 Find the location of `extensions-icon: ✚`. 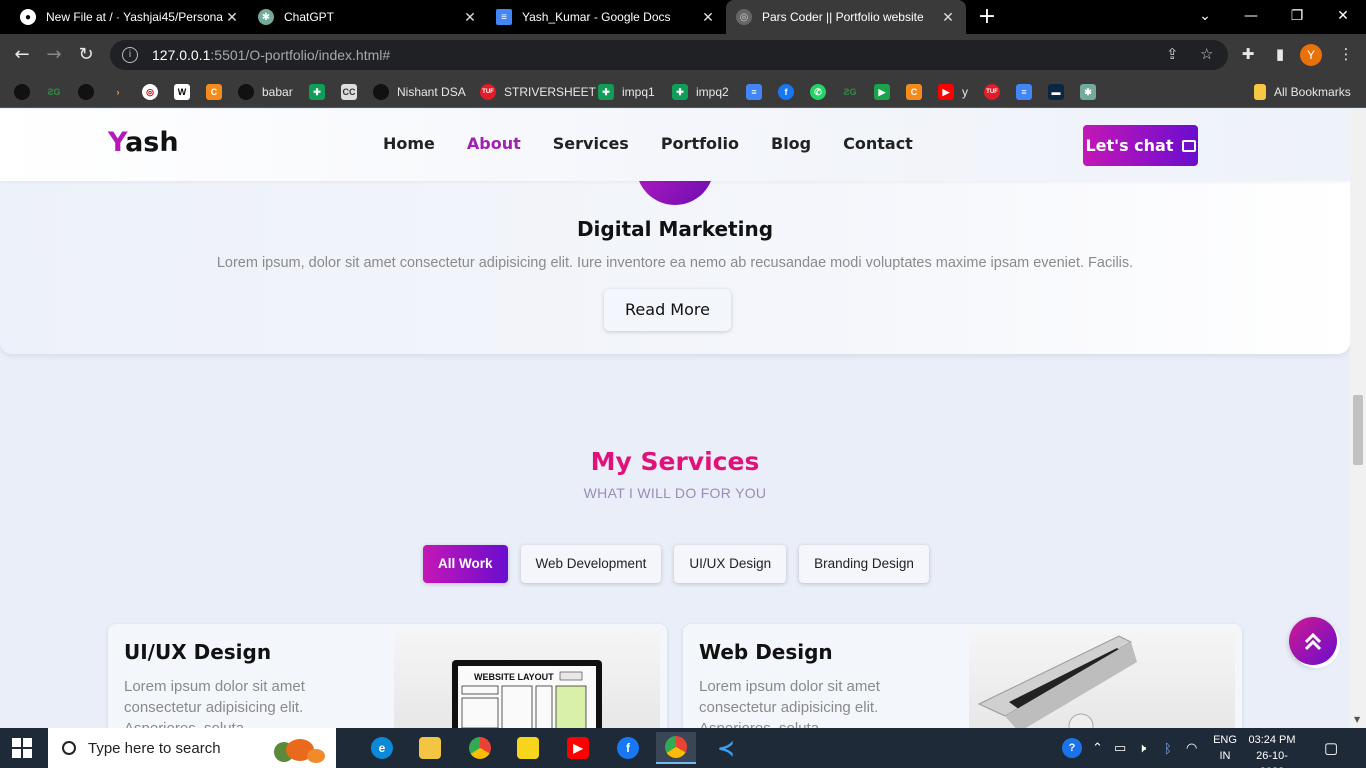

extensions-icon: ✚ is located at coordinates (1248, 54).